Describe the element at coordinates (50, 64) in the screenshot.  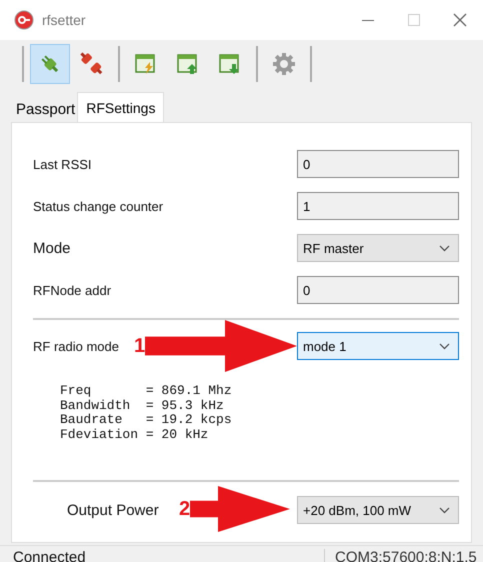
I see `toolbar-button` at that location.